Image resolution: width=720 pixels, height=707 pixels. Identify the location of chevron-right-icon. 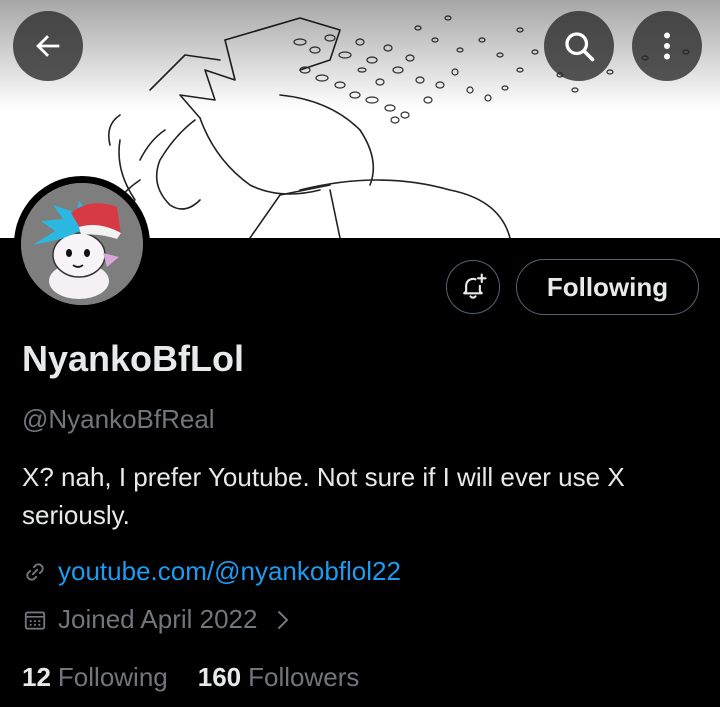
(283, 619).